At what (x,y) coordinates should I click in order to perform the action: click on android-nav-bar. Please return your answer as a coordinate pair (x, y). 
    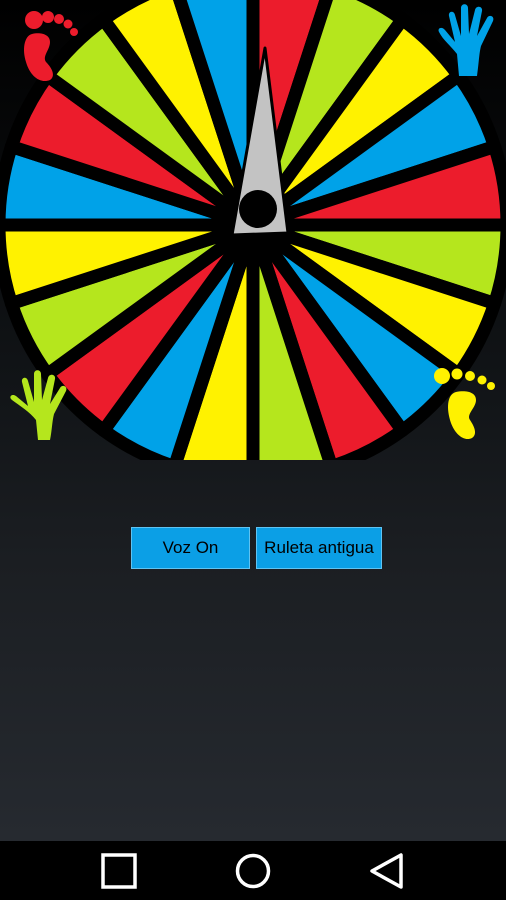
    Looking at the image, I should click on (253, 870).